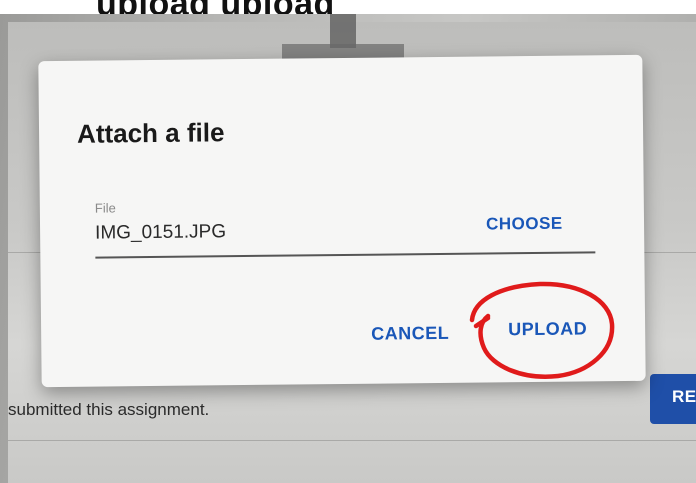  I want to click on file-field-label: File, so click(105, 208).